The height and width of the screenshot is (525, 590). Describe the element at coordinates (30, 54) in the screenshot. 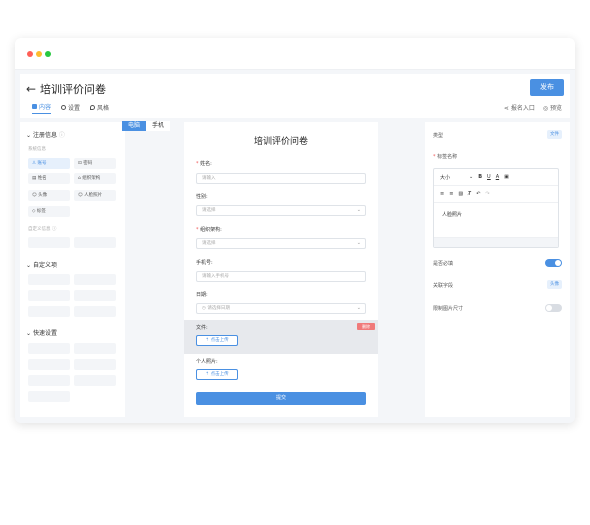

I see `close-window-dot` at that location.